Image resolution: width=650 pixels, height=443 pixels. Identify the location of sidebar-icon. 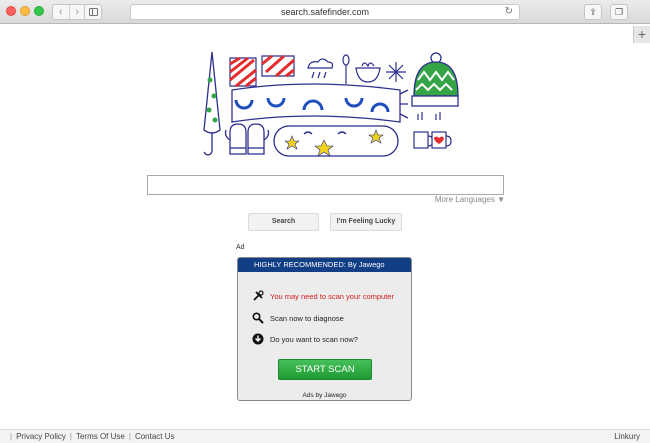
(93, 12).